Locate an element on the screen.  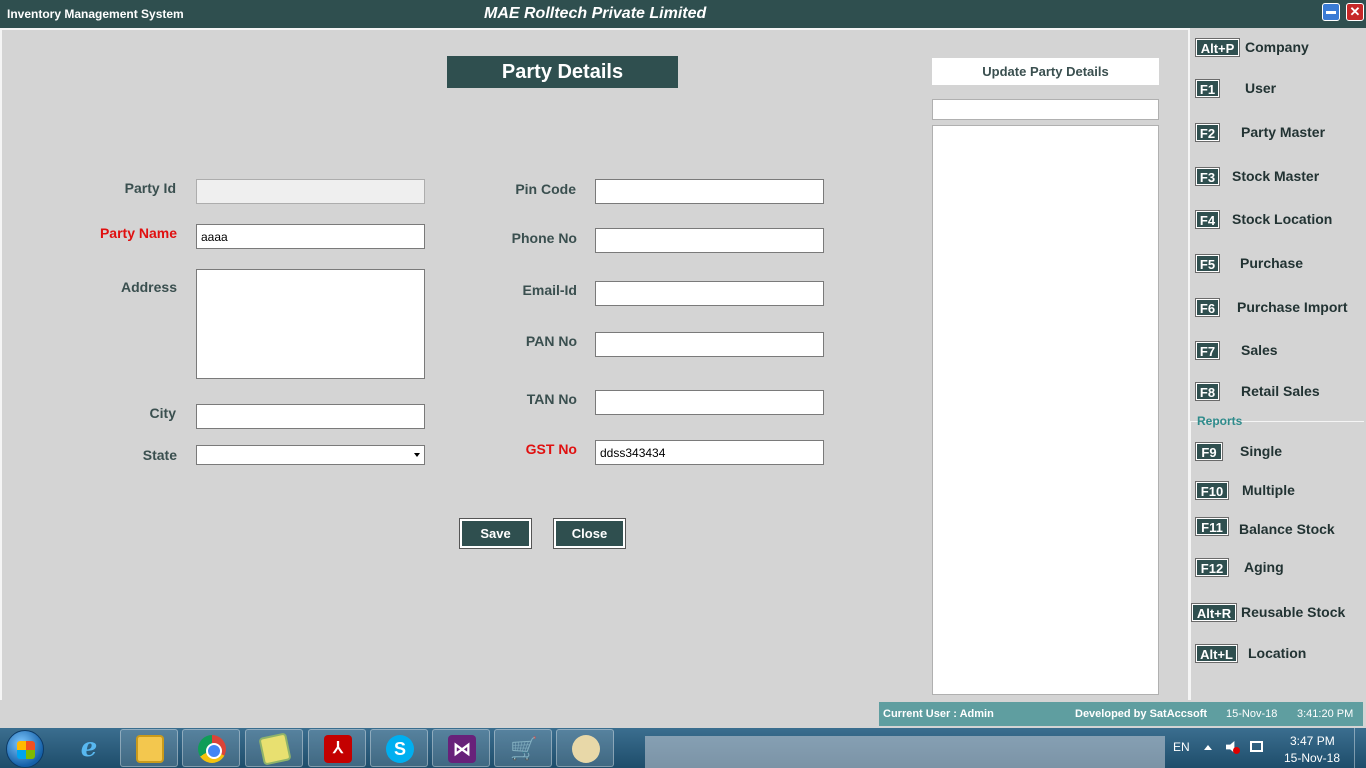
party-id-field is located at coordinates (310, 191).